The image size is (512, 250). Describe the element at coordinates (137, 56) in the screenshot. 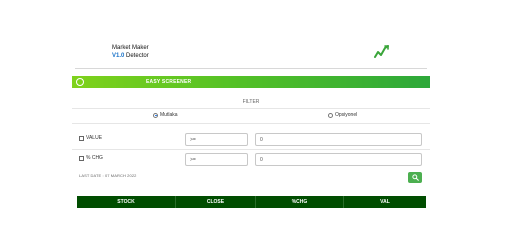

I see `app-subtitle: Detector` at that location.